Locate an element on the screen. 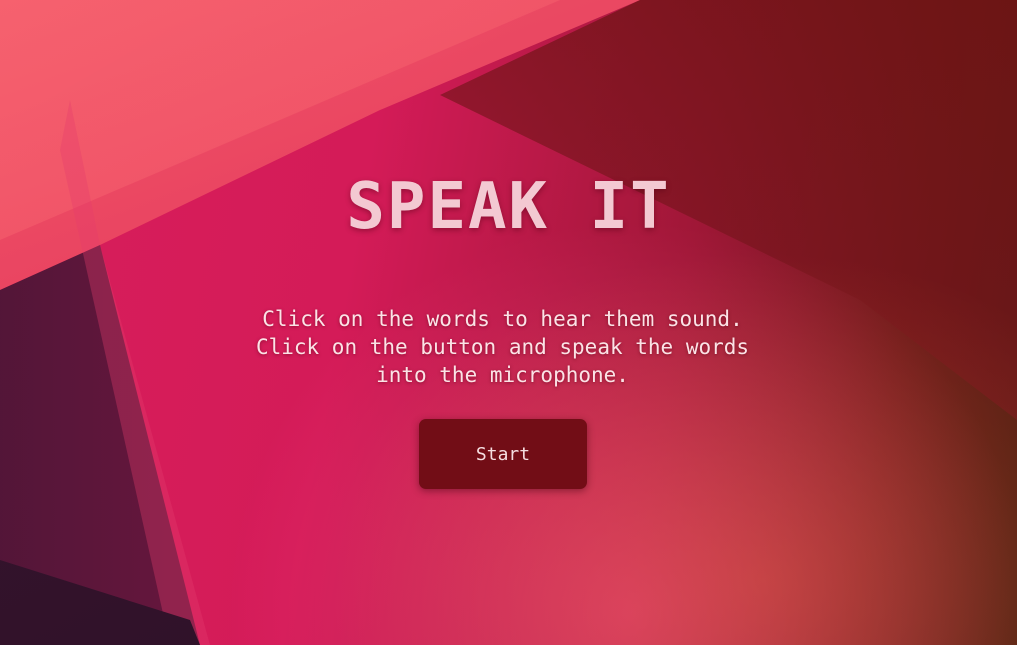  page-title: SPEAK IT is located at coordinates (508, 207).